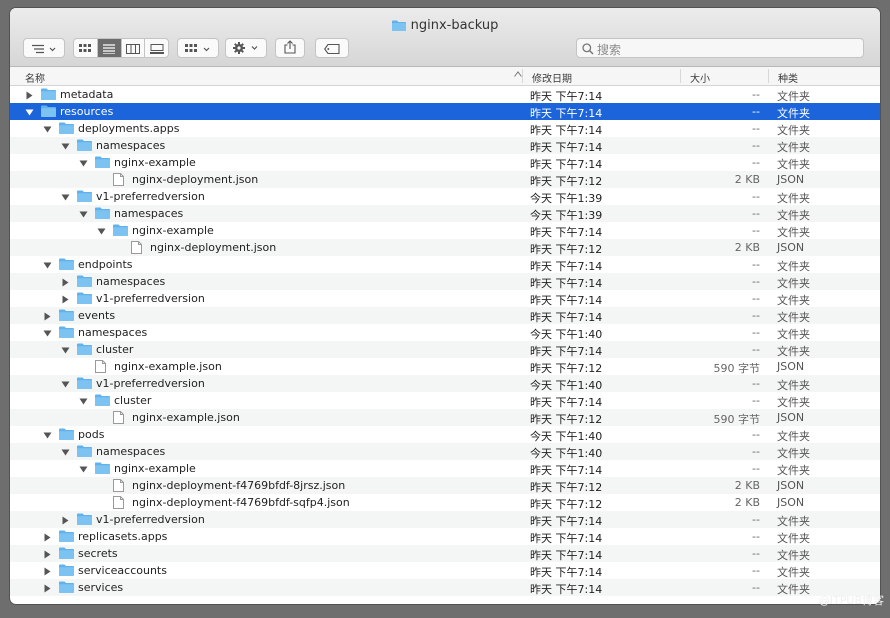  What do you see at coordinates (720, 48) in the screenshot?
I see `search-field: 搜索` at bounding box center [720, 48].